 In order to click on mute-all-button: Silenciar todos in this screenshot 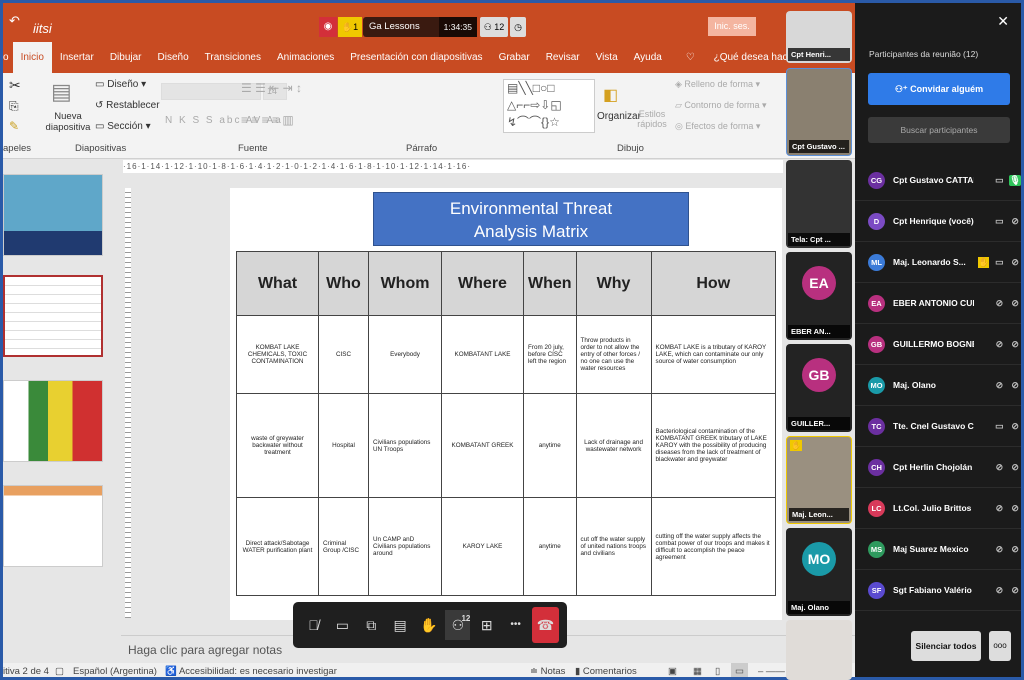, I will do `click(946, 646)`.